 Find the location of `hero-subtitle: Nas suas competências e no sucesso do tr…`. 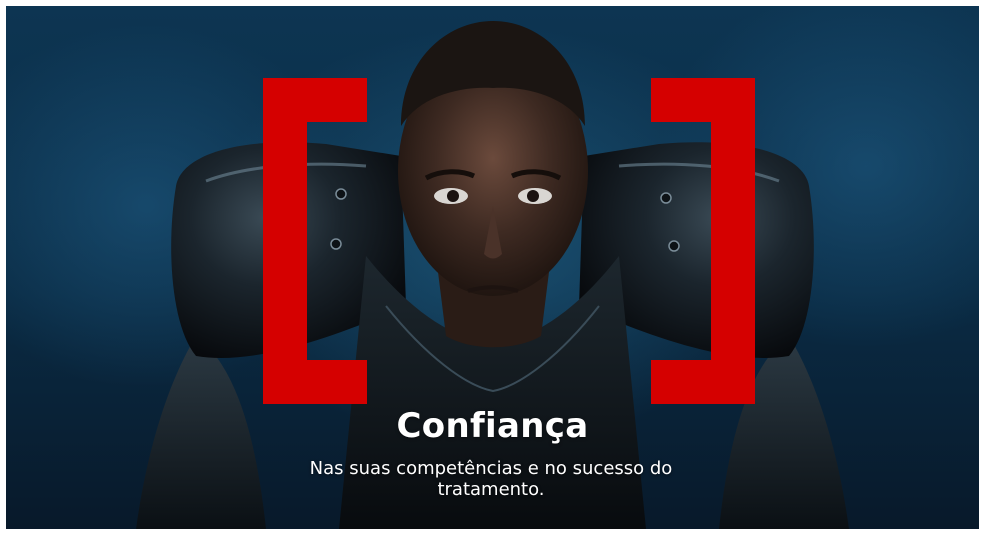

hero-subtitle: Nas suas competências e no sucesso do tr… is located at coordinates (491, 479).